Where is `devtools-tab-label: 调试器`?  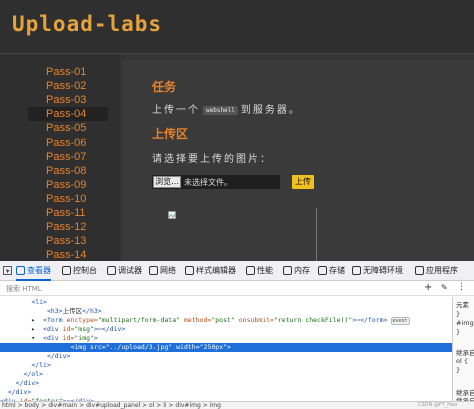 devtools-tab-label: 调试器 is located at coordinates (130, 270).